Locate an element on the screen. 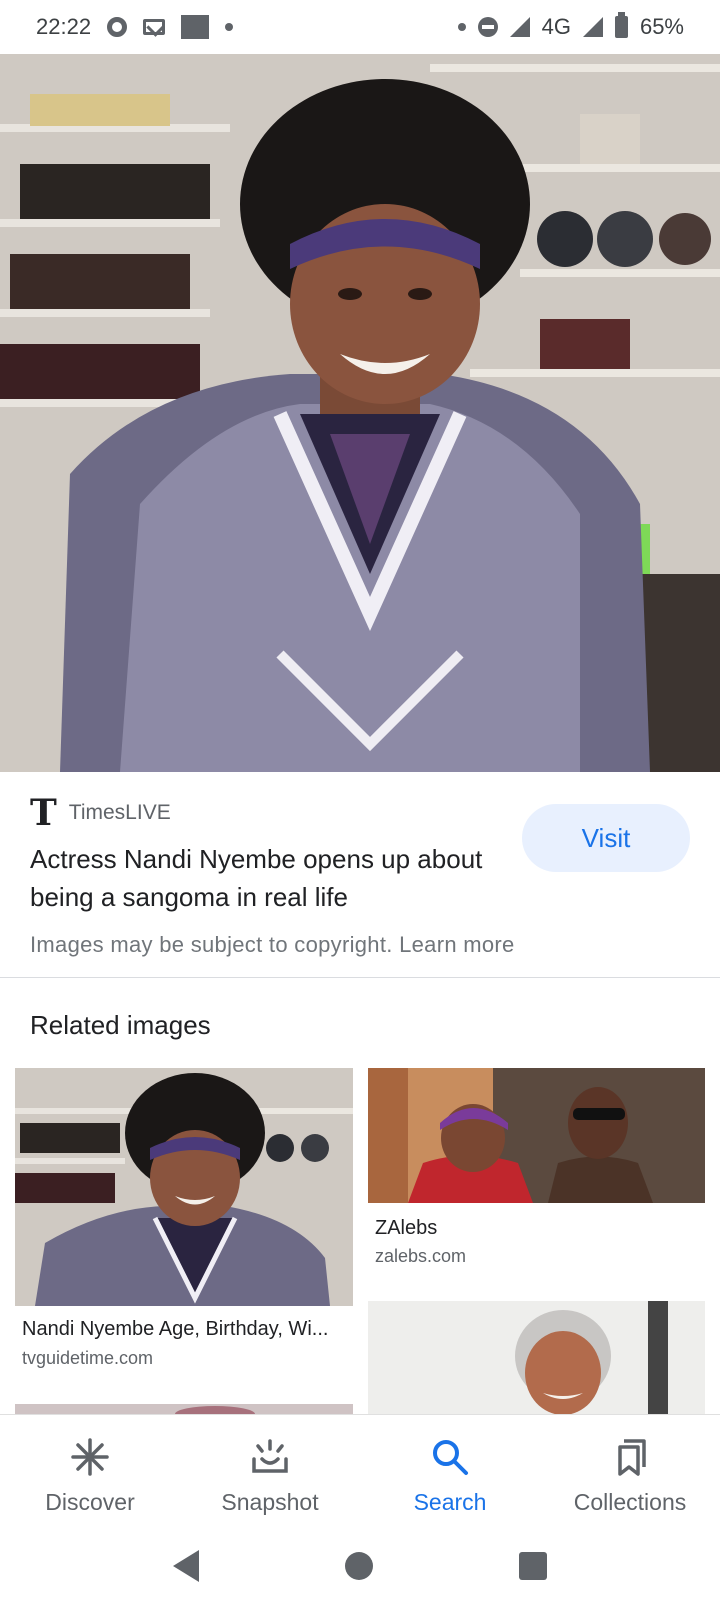 The height and width of the screenshot is (1600, 720). clock: 22:22 is located at coordinates (64, 26).